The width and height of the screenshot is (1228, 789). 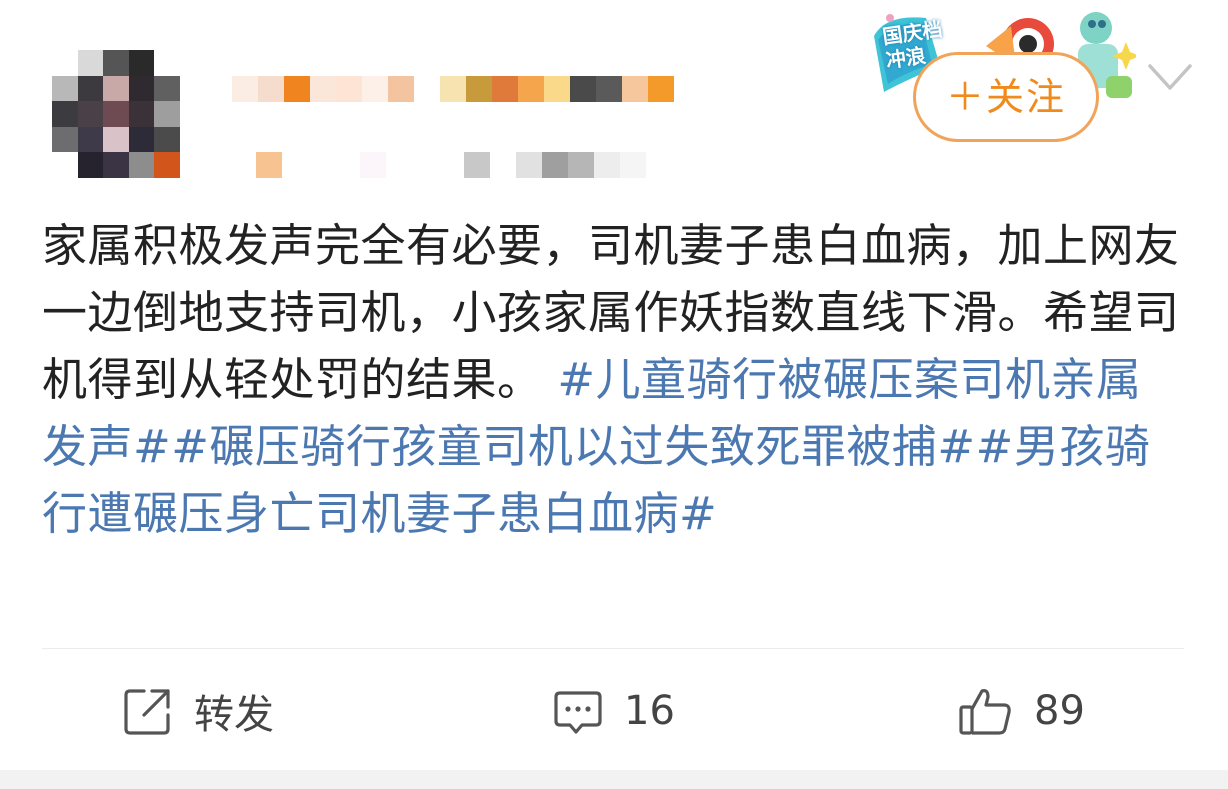 I want to click on follow-button: ＋关注, so click(x=1006, y=97).